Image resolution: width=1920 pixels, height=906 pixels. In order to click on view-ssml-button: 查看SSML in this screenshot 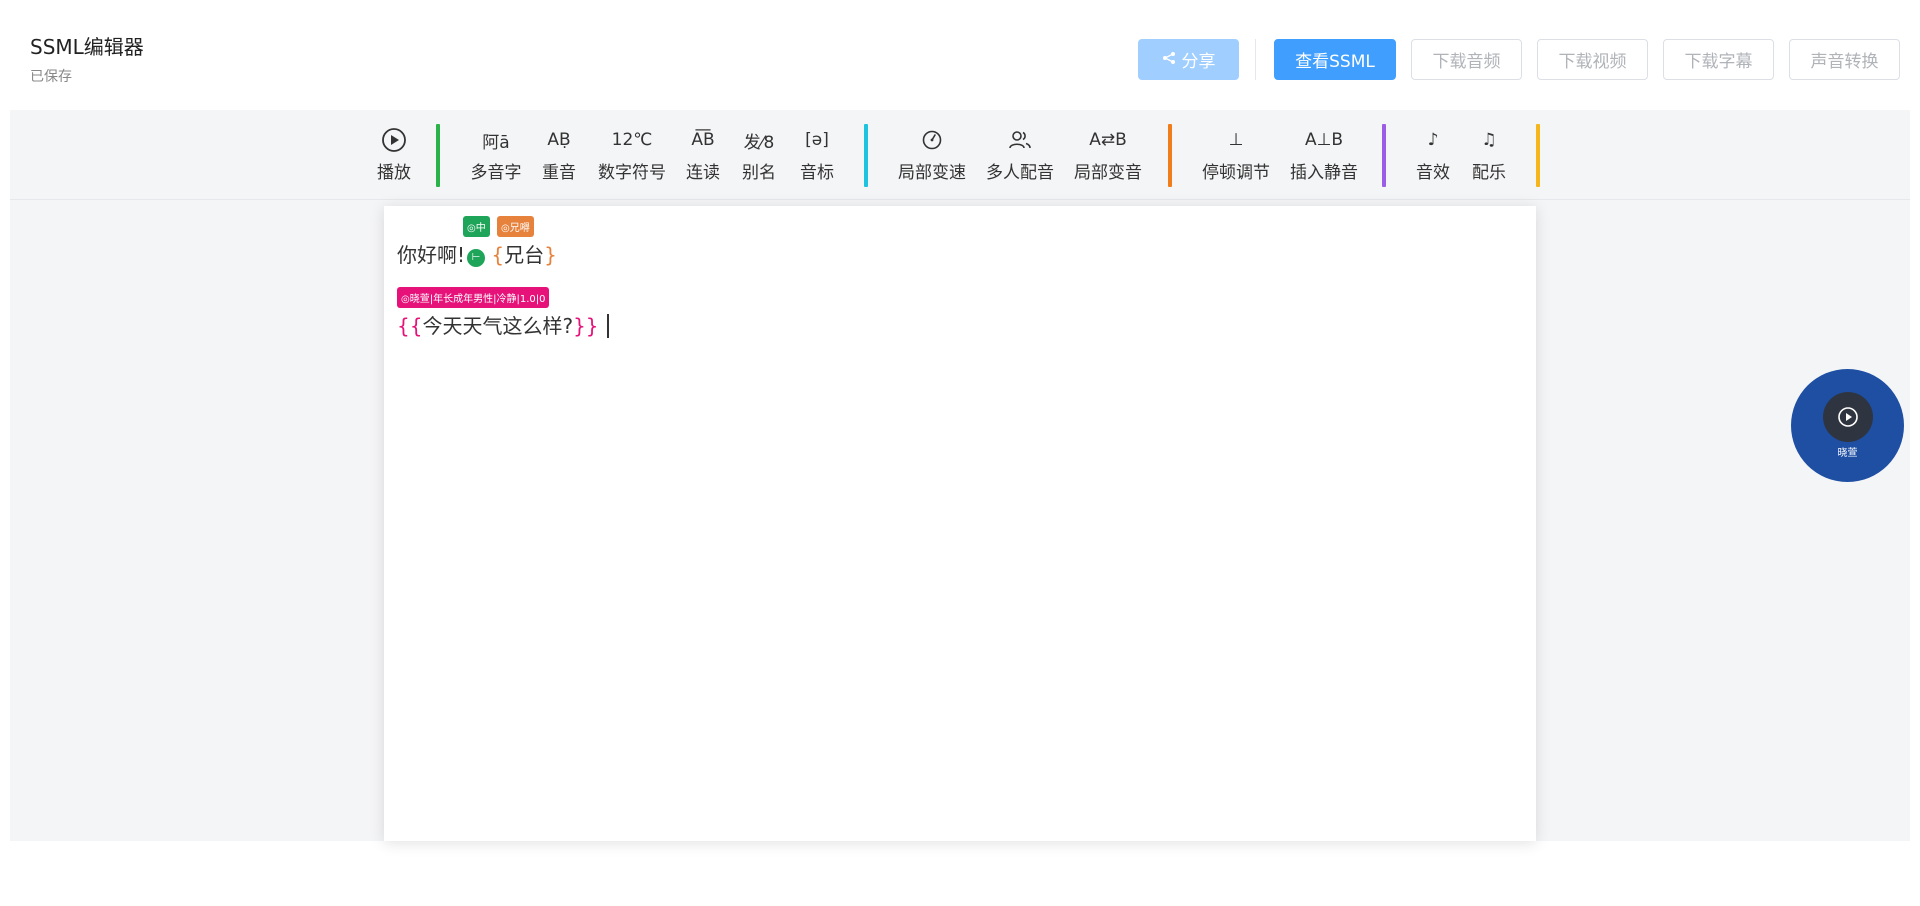, I will do `click(1335, 59)`.